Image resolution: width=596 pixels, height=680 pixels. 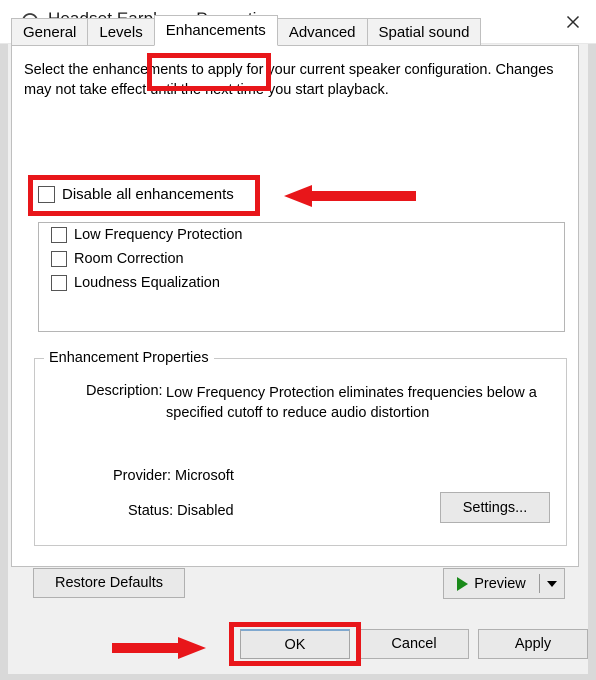 I want to click on apply-button-label: Apply, so click(x=533, y=644).